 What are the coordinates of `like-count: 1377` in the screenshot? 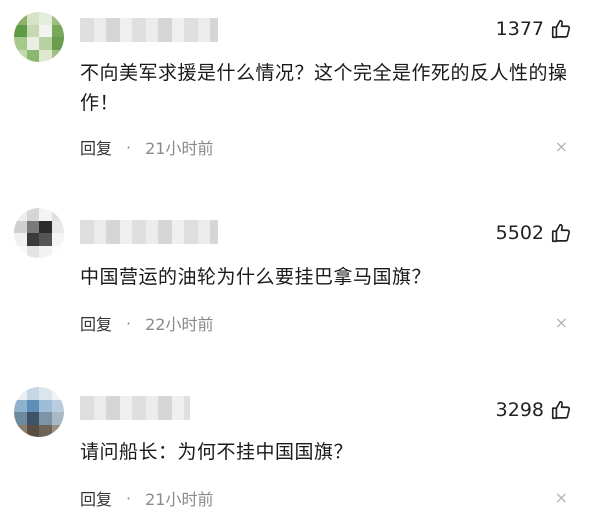 It's located at (519, 29).